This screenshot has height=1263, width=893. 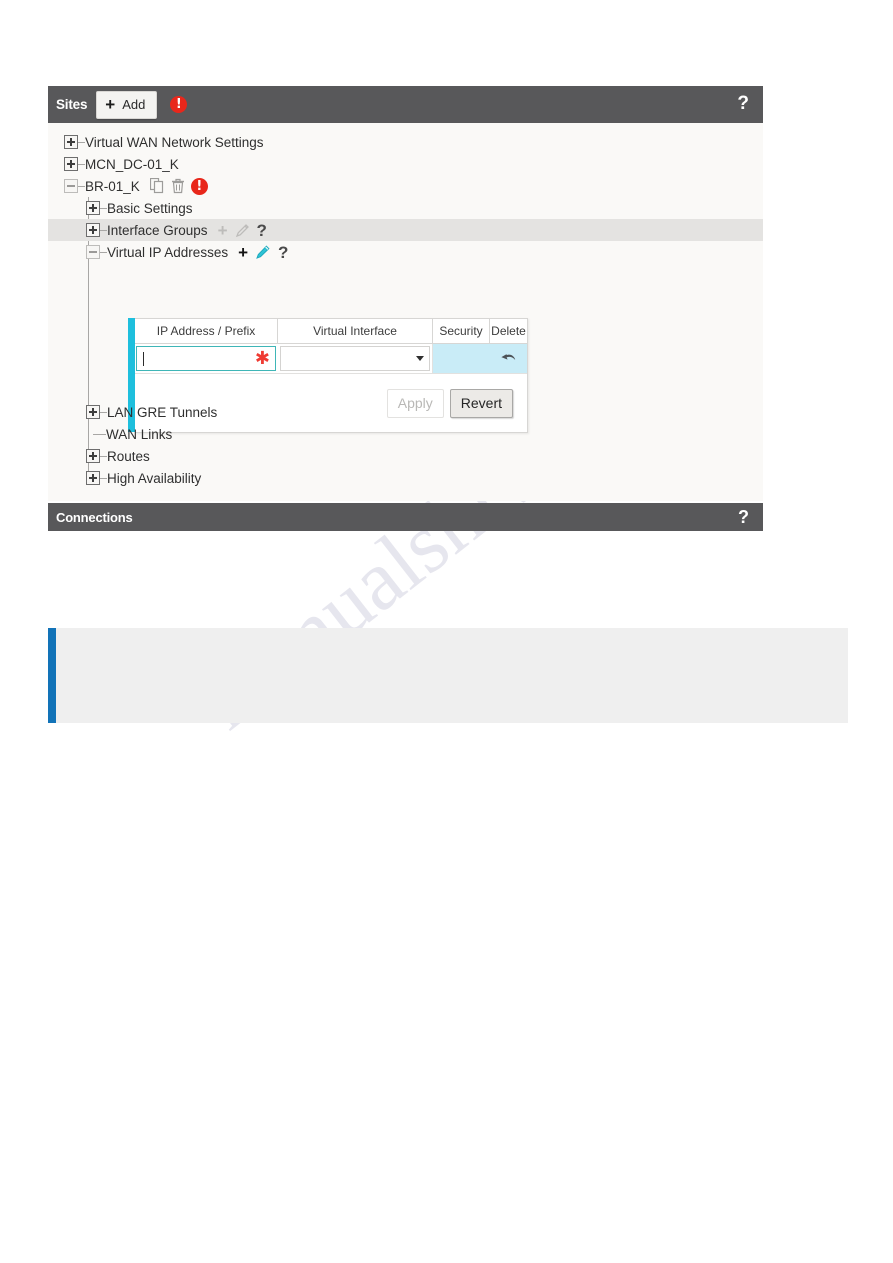 What do you see at coordinates (743, 517) in the screenshot?
I see `connections-help-icon: ?` at bounding box center [743, 517].